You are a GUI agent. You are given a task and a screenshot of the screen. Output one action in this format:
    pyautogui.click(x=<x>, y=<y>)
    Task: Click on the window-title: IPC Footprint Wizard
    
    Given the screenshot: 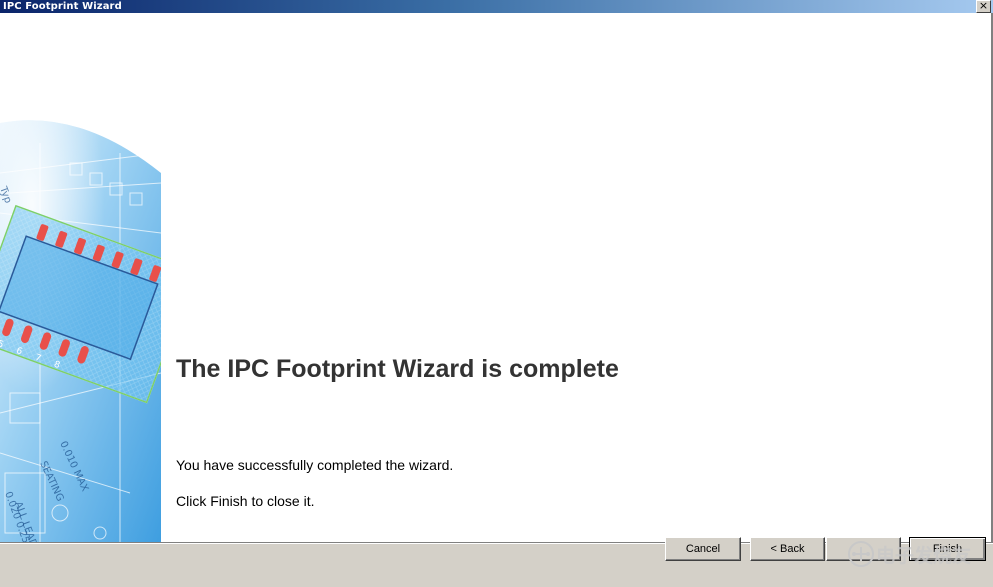 What is the action you would take?
    pyautogui.click(x=62, y=6)
    